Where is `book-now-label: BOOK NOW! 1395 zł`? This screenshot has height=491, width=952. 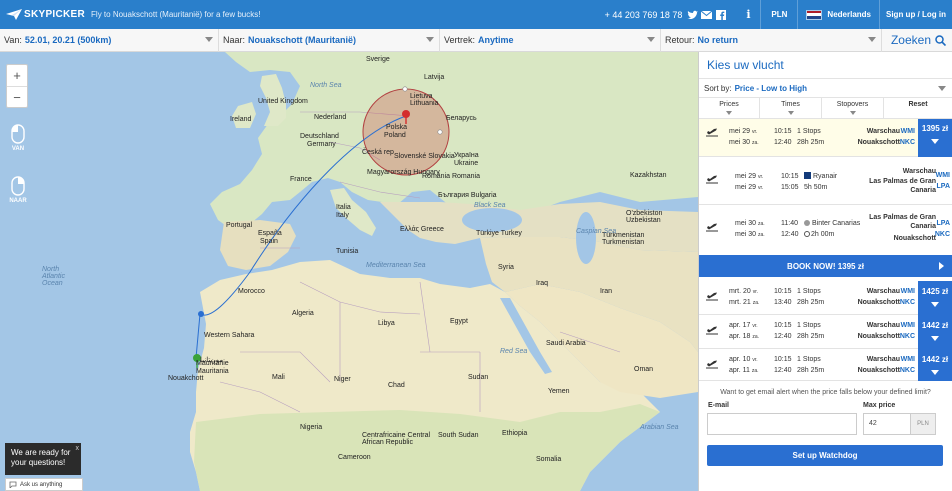 book-now-label: BOOK NOW! 1395 zł is located at coordinates (825, 266).